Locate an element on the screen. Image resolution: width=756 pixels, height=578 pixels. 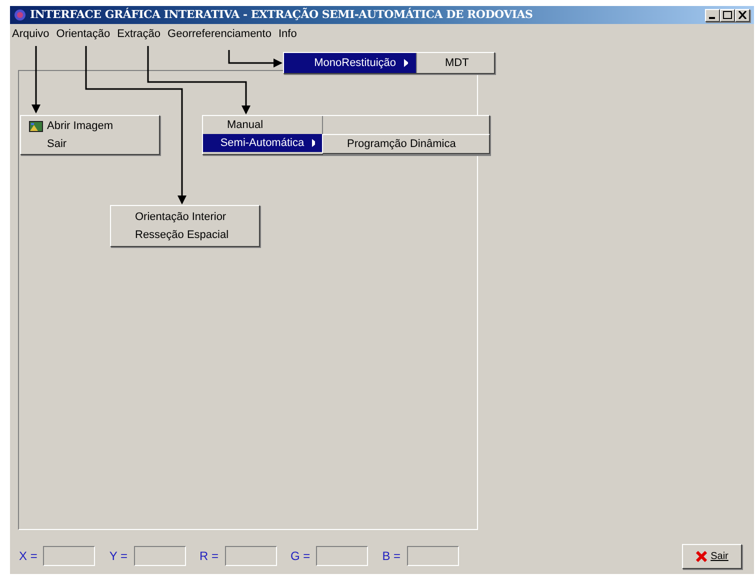
coordinate-label: B = is located at coordinates (391, 556).